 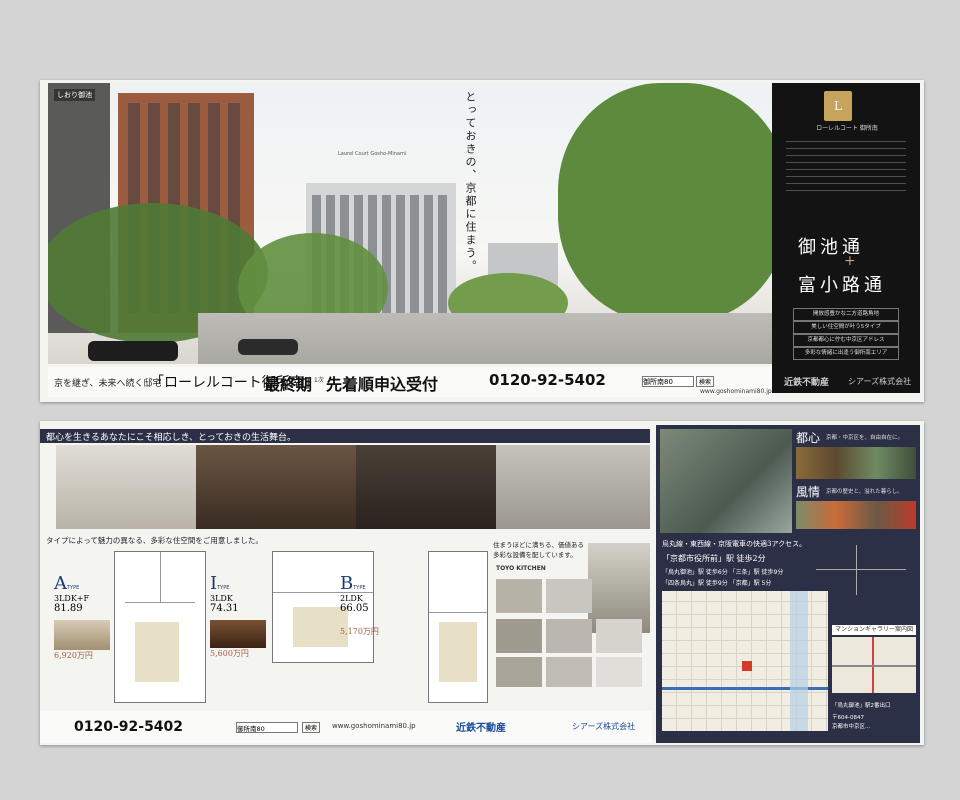 What do you see at coordinates (74, 95) in the screenshot?
I see `corner-label: しおり御池` at bounding box center [74, 95].